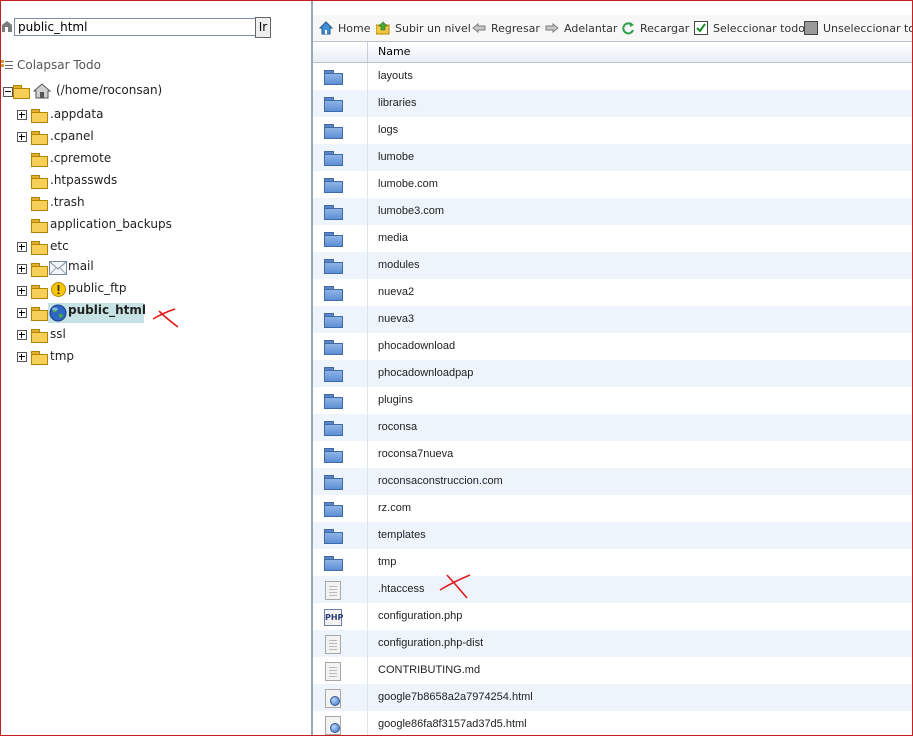 The image size is (913, 736). Describe the element at coordinates (612, 589) in the screenshot. I see `file-row: .htaccess` at that location.